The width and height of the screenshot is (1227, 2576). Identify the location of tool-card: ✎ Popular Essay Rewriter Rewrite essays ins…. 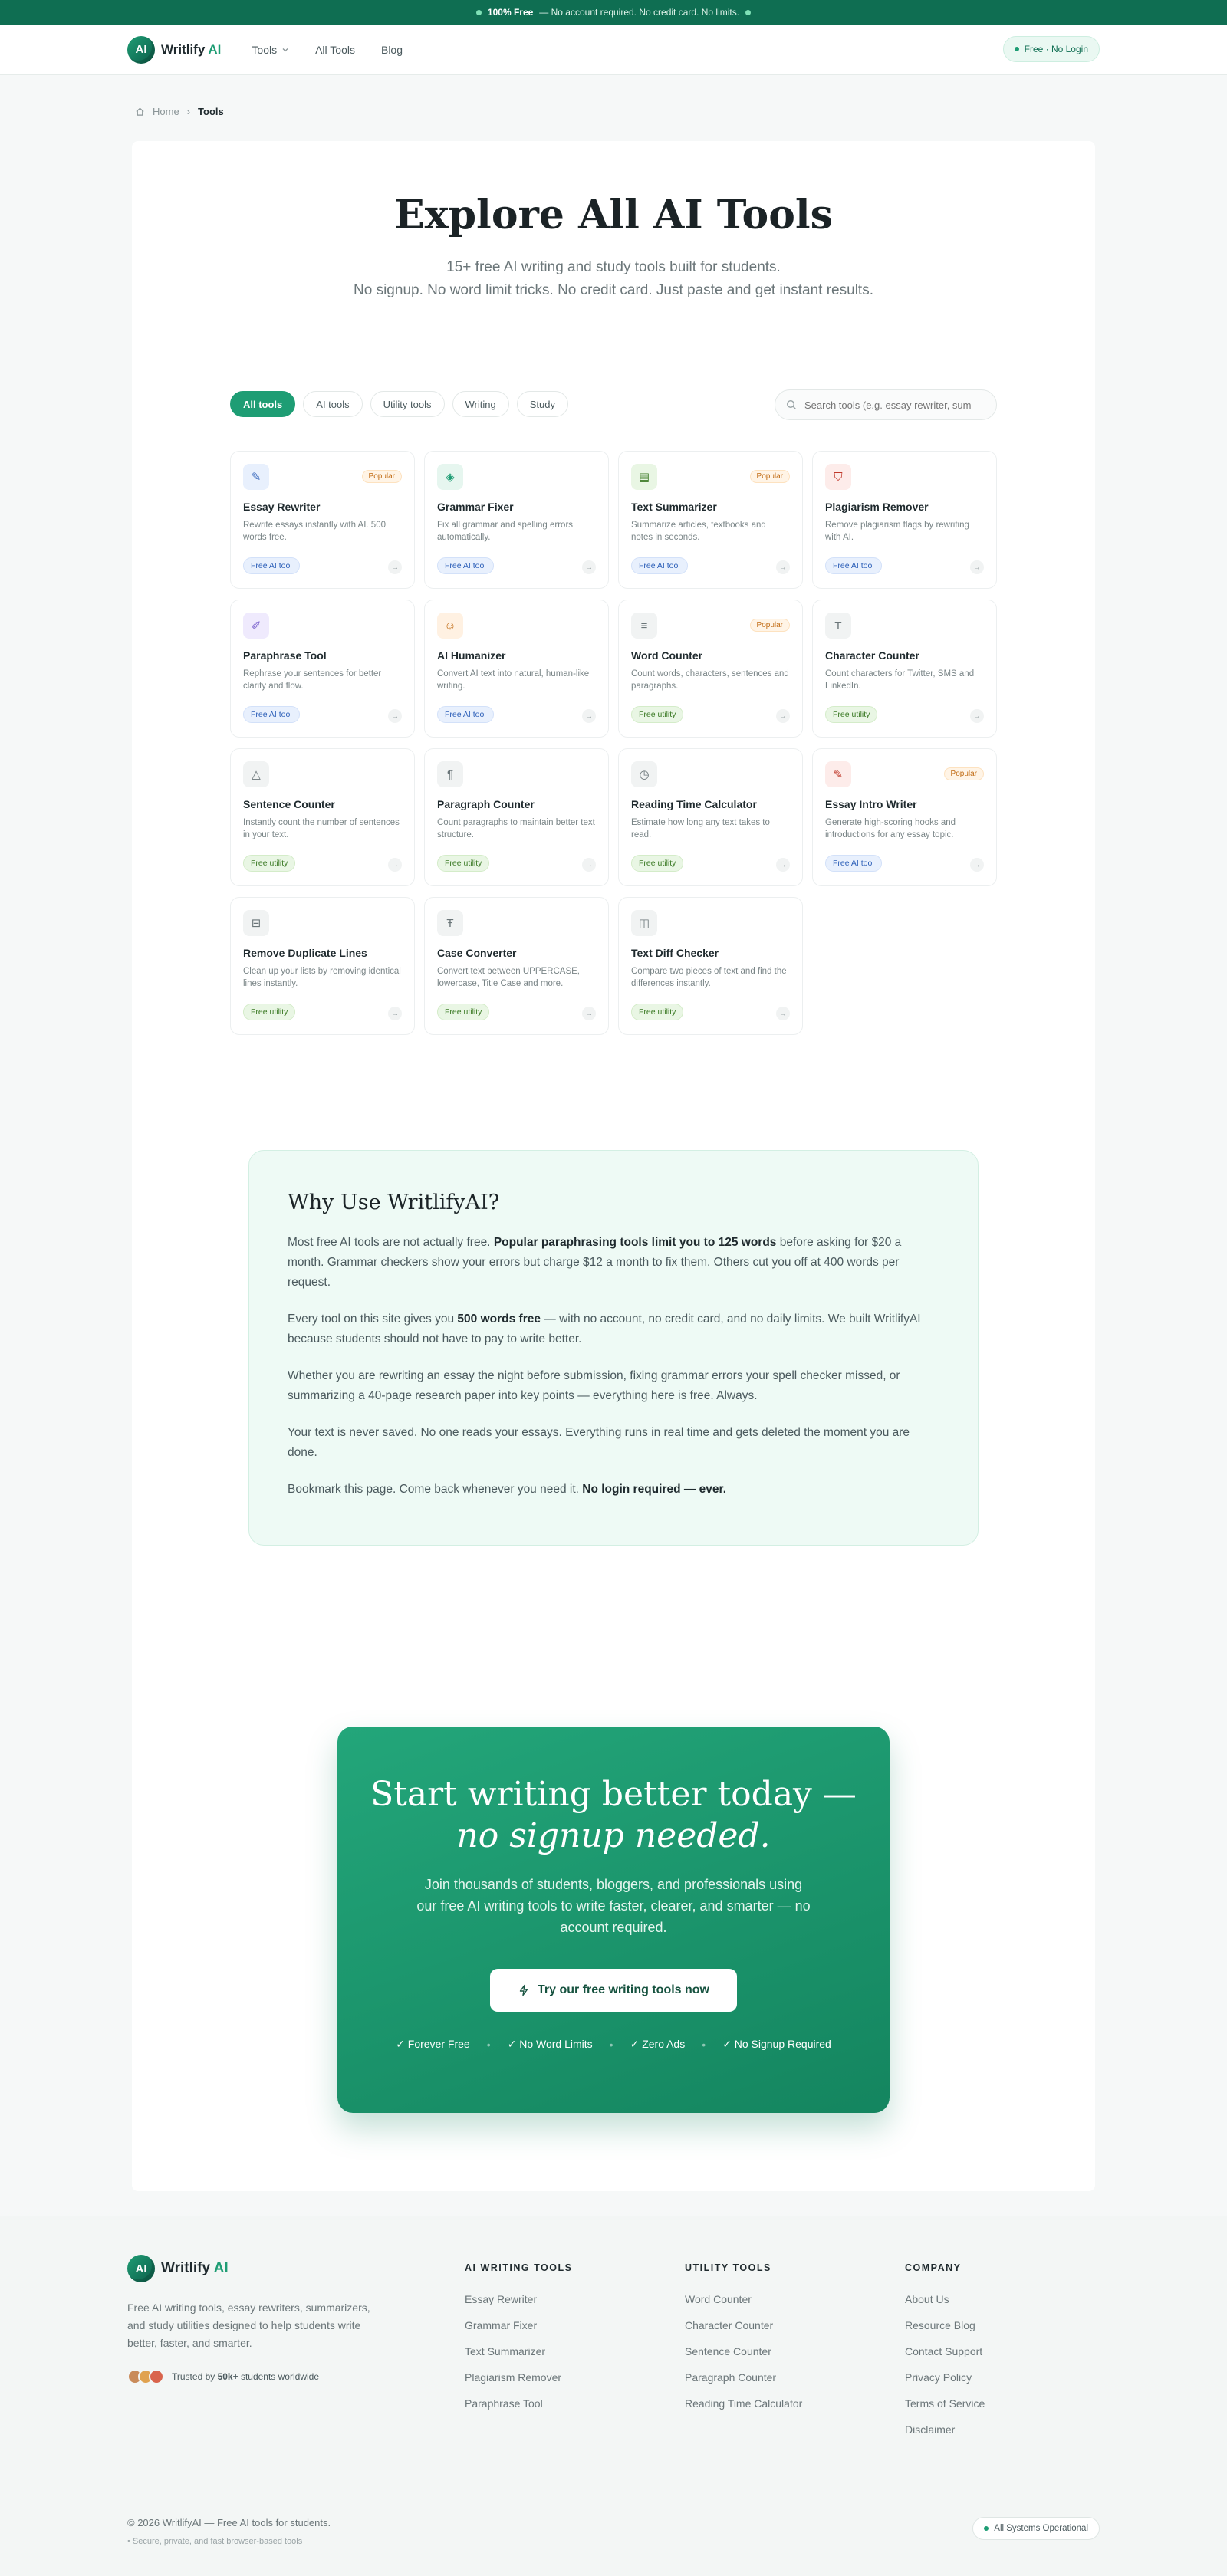
(322, 520).